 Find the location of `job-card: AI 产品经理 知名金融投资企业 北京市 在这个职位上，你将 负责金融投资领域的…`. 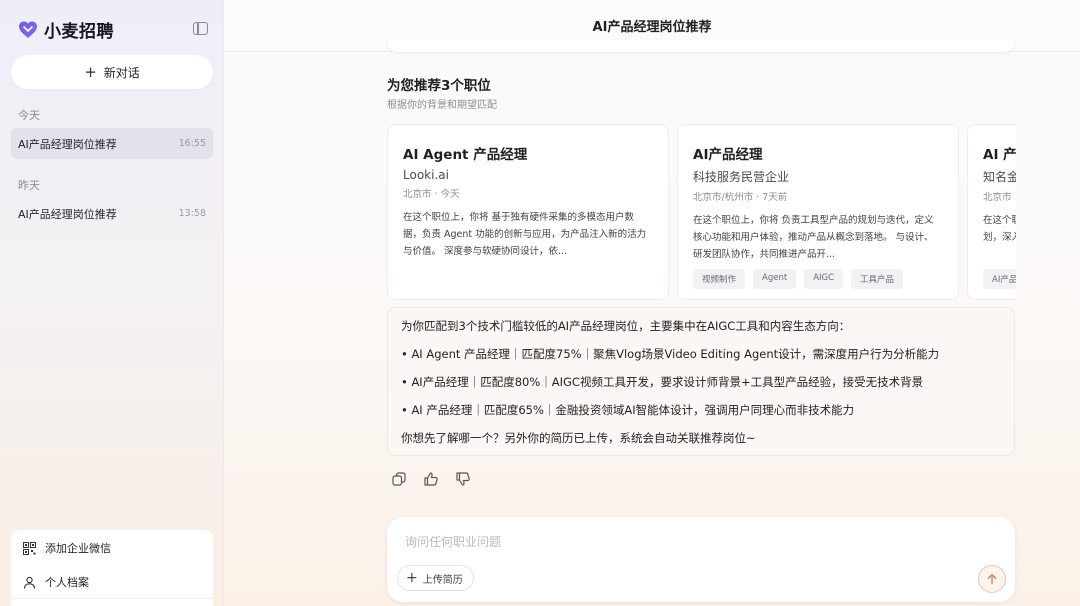

job-card: AI 产品经理 知名金融投资企业 北京市 在这个职位上，你将 负责金融投资领域的… is located at coordinates (991, 212).